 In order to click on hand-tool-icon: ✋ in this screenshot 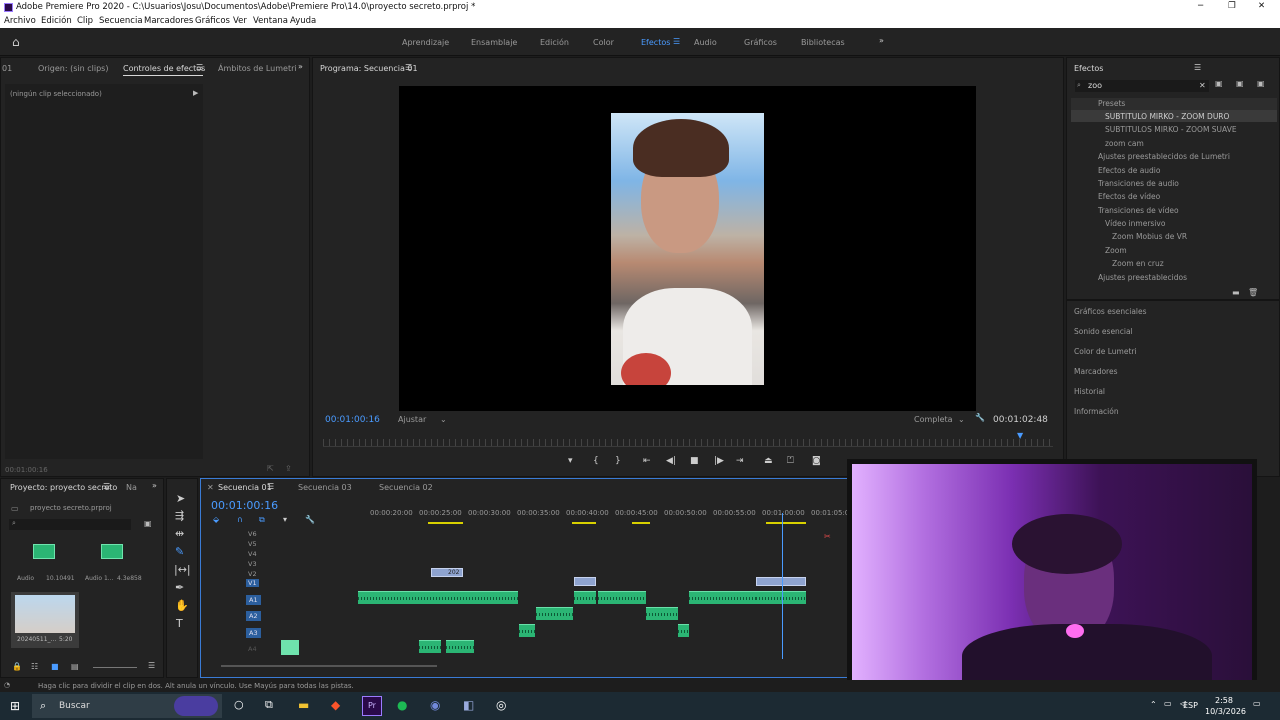, I will do `click(182, 605)`.